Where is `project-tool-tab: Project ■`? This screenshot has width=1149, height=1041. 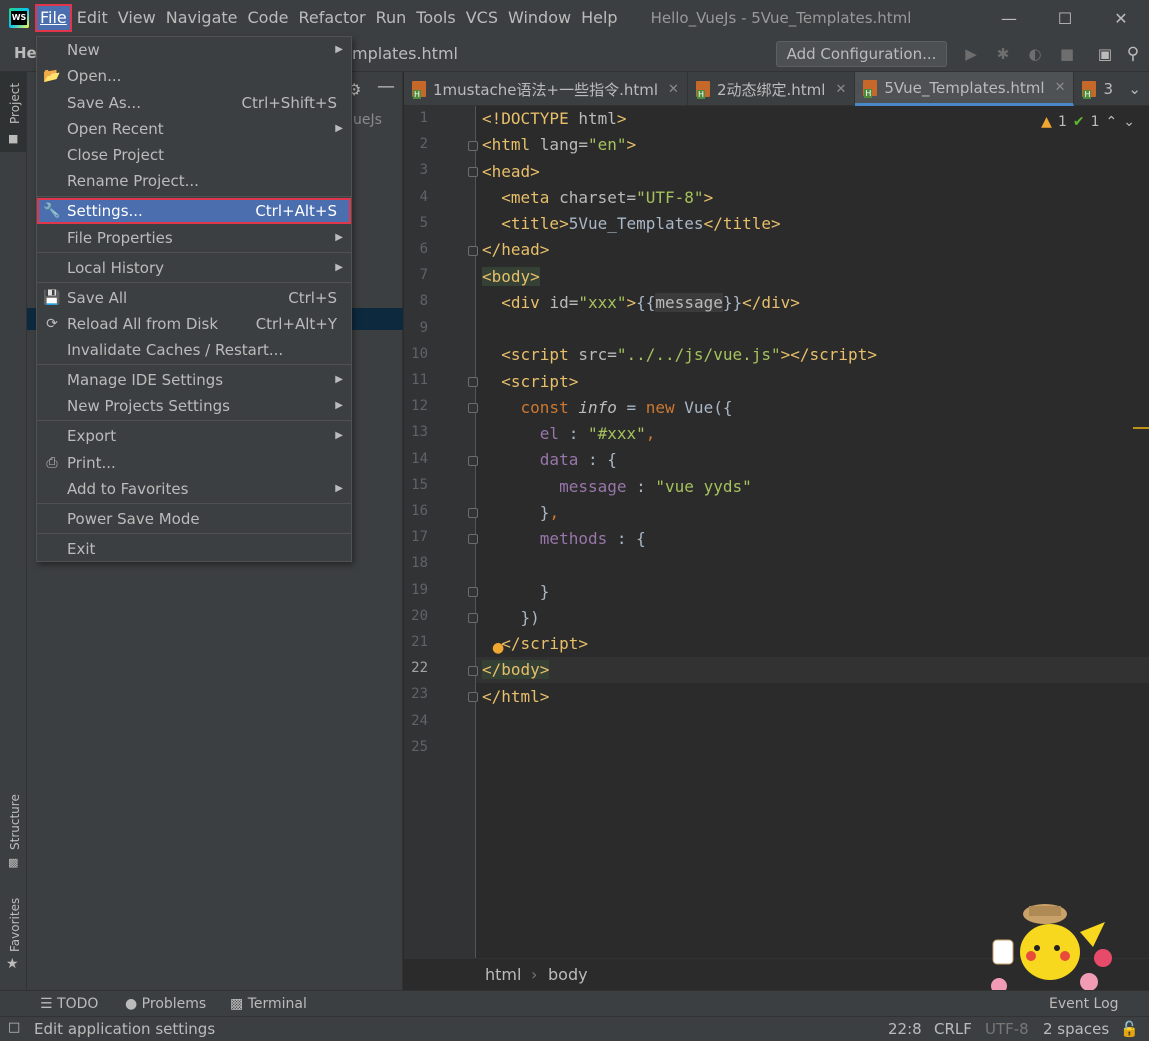
project-tool-tab: Project ■ is located at coordinates (13, 112).